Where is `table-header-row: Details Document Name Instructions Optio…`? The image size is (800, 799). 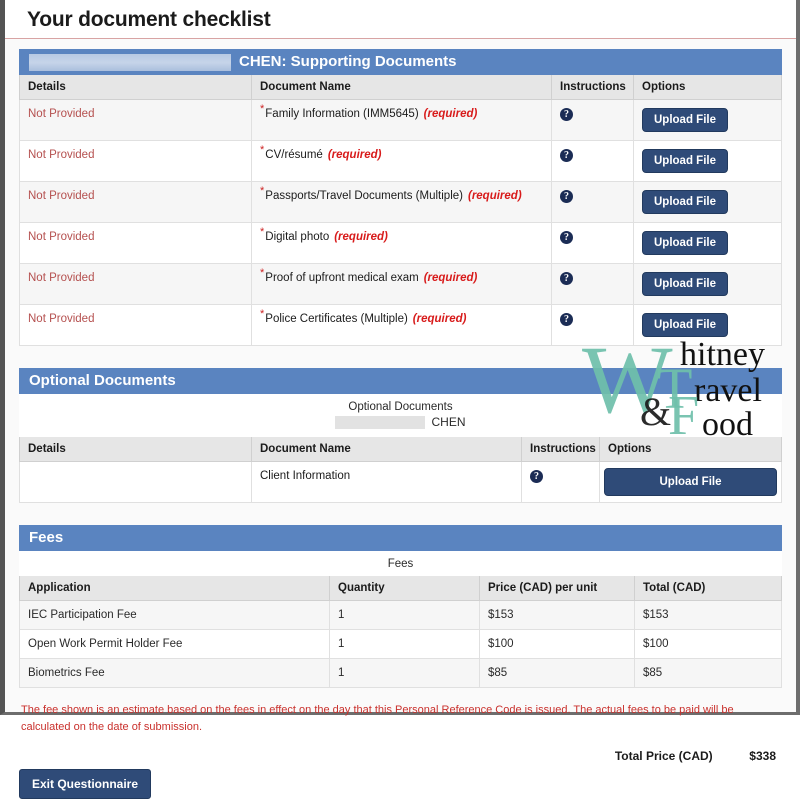
table-header-row: Details Document Name Instructions Optio… is located at coordinates (400, 87).